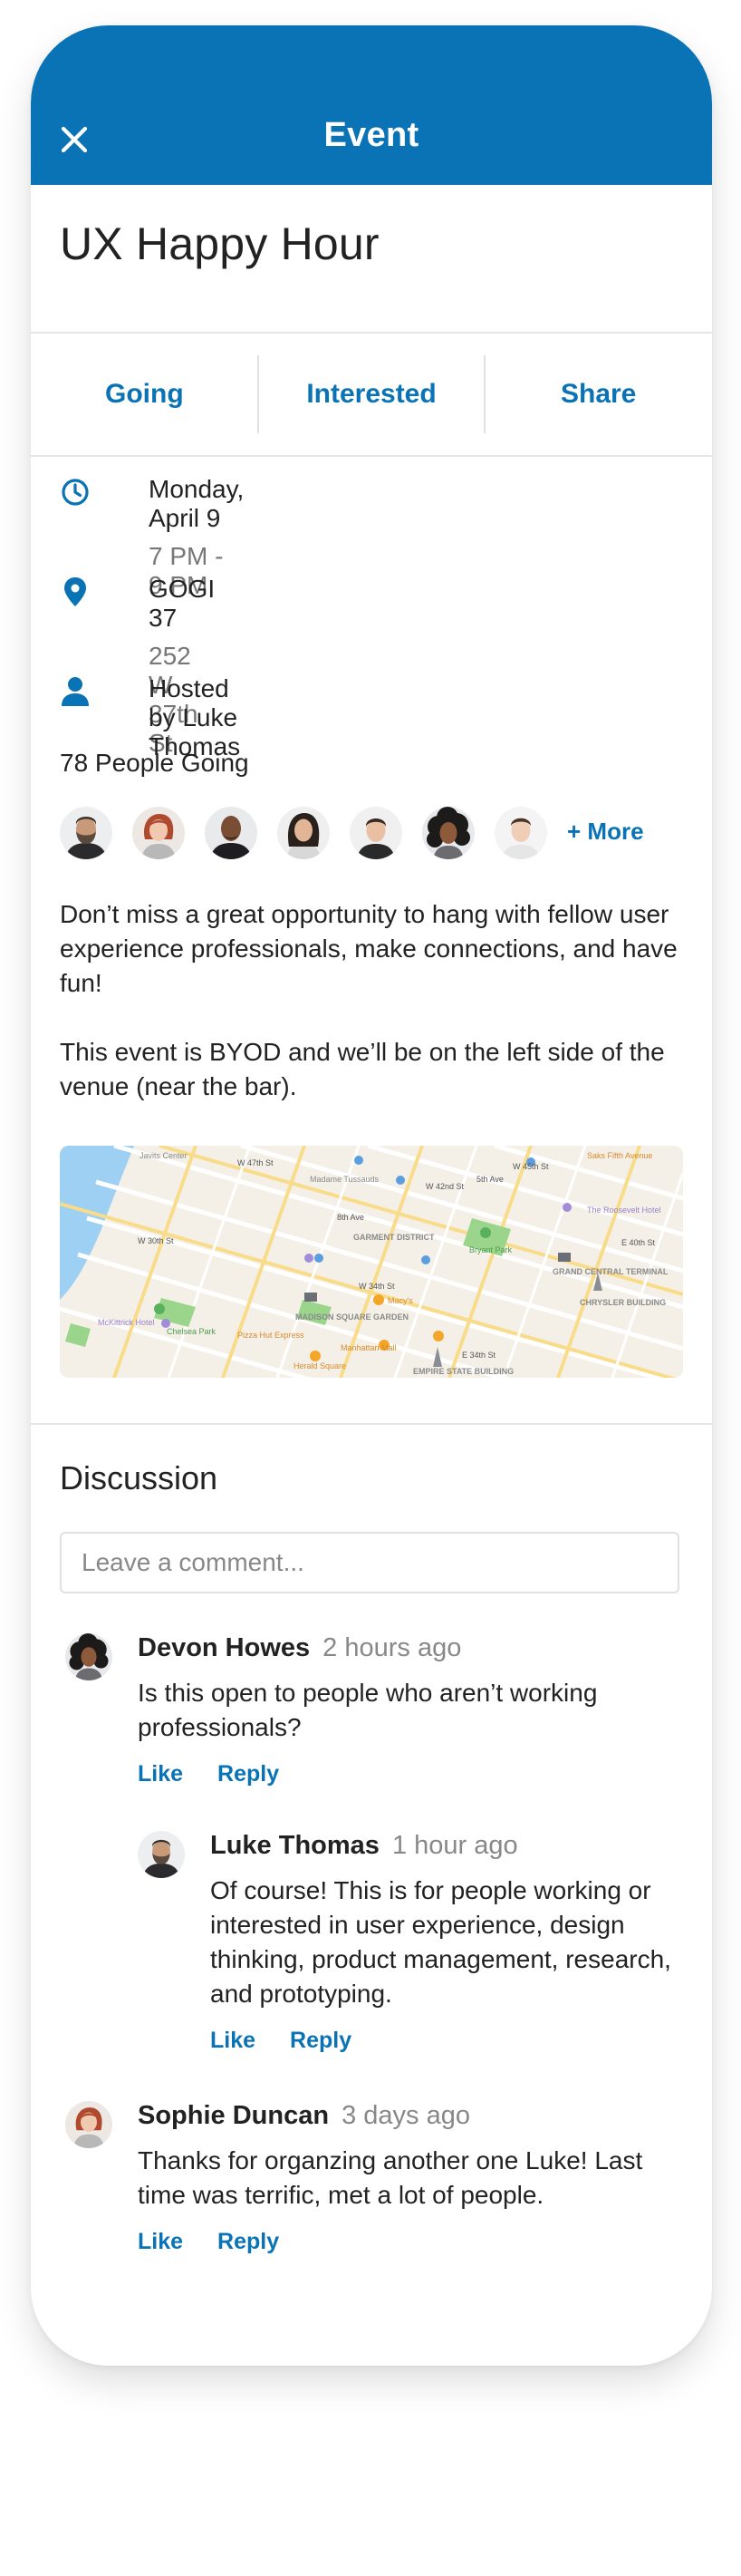  Describe the element at coordinates (295, 1845) in the screenshot. I see `comment-author: Luke Thomas` at that location.